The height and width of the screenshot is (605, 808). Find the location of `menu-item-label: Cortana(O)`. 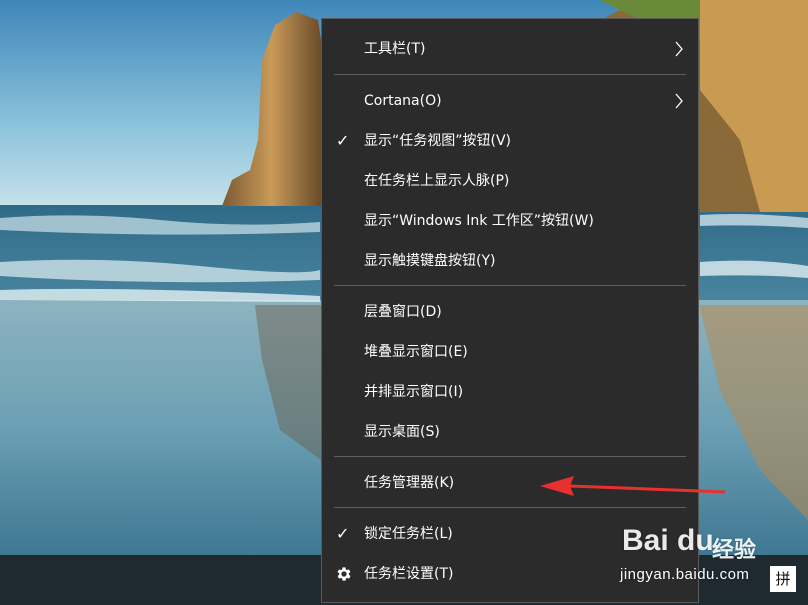

menu-item-label: Cortana(O) is located at coordinates (403, 101).